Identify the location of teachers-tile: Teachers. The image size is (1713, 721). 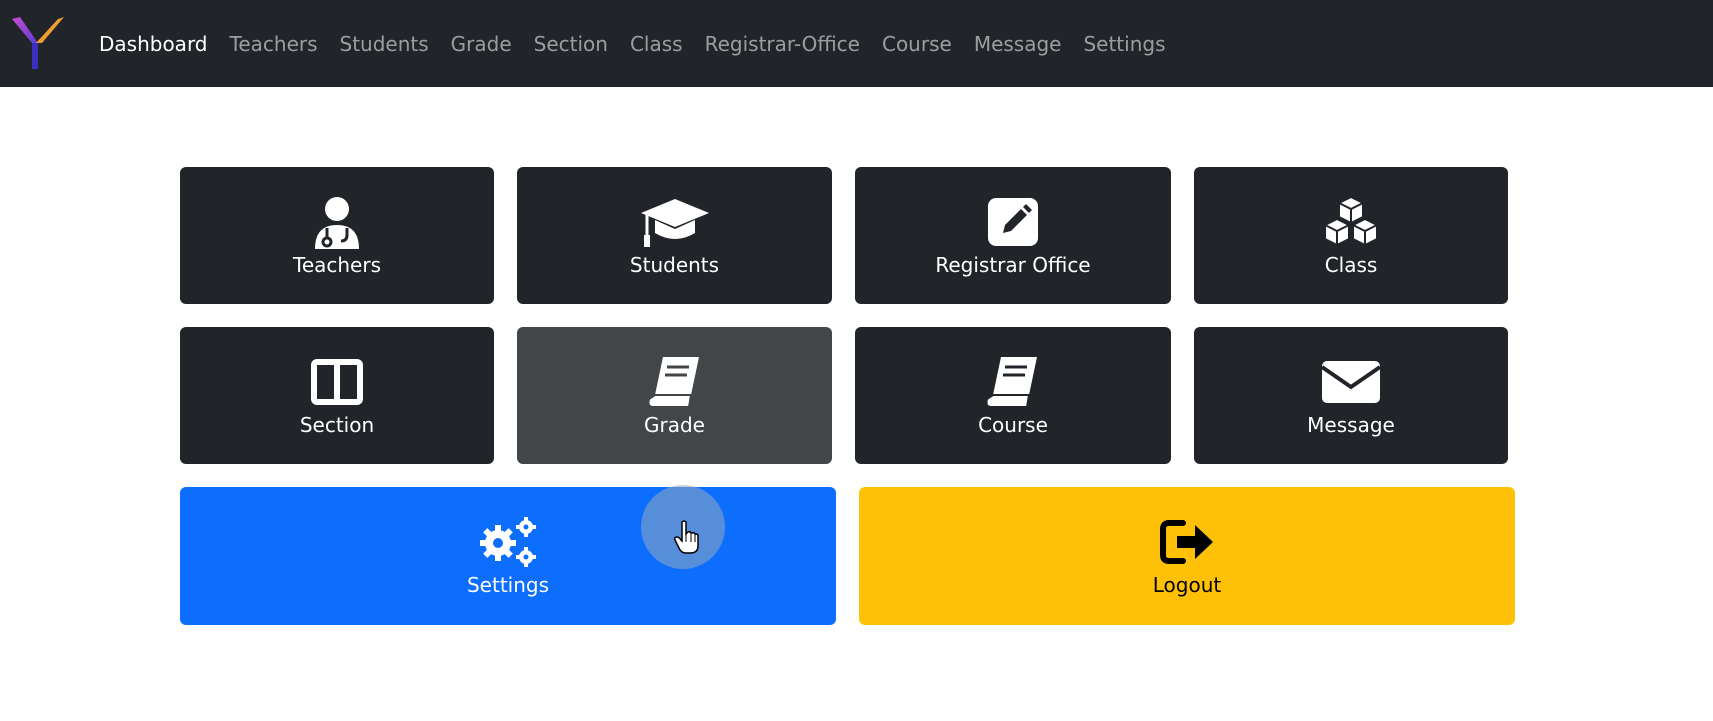
(337, 235).